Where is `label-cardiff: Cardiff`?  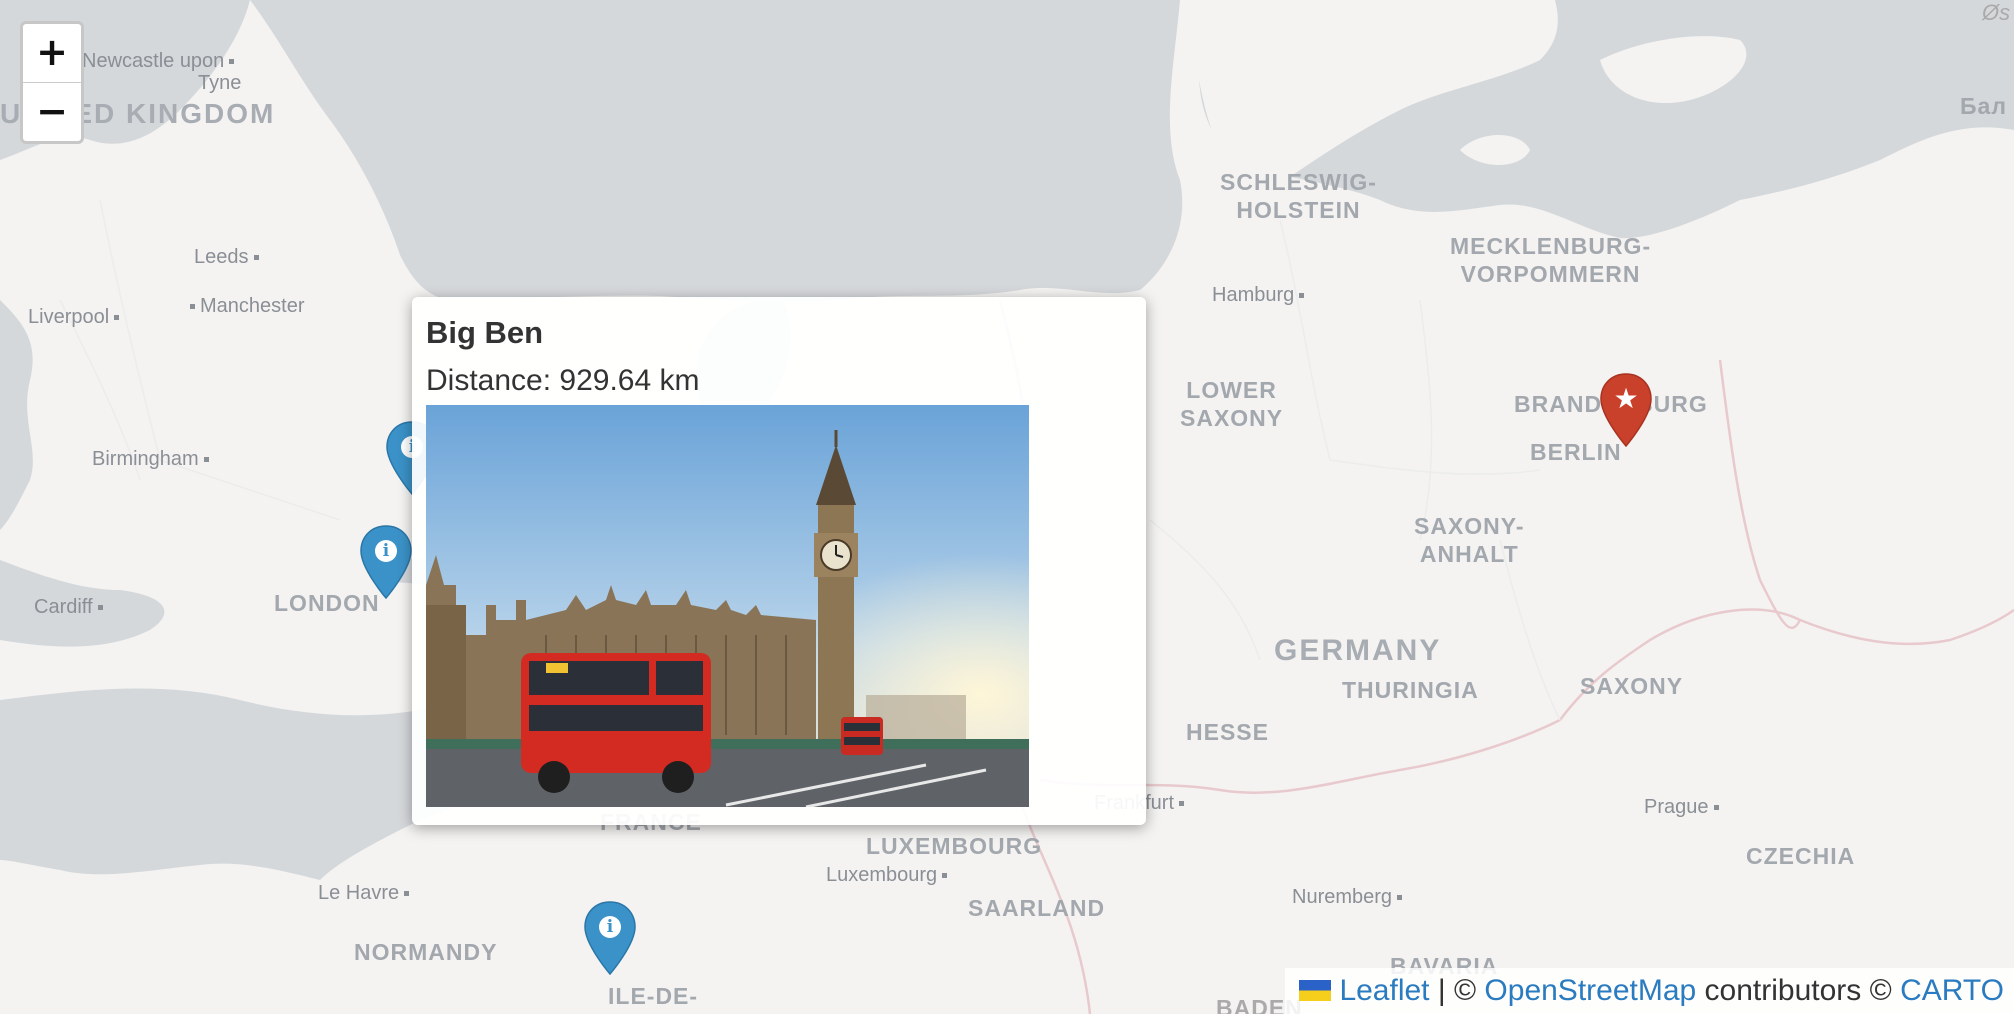 label-cardiff: Cardiff is located at coordinates (68, 607).